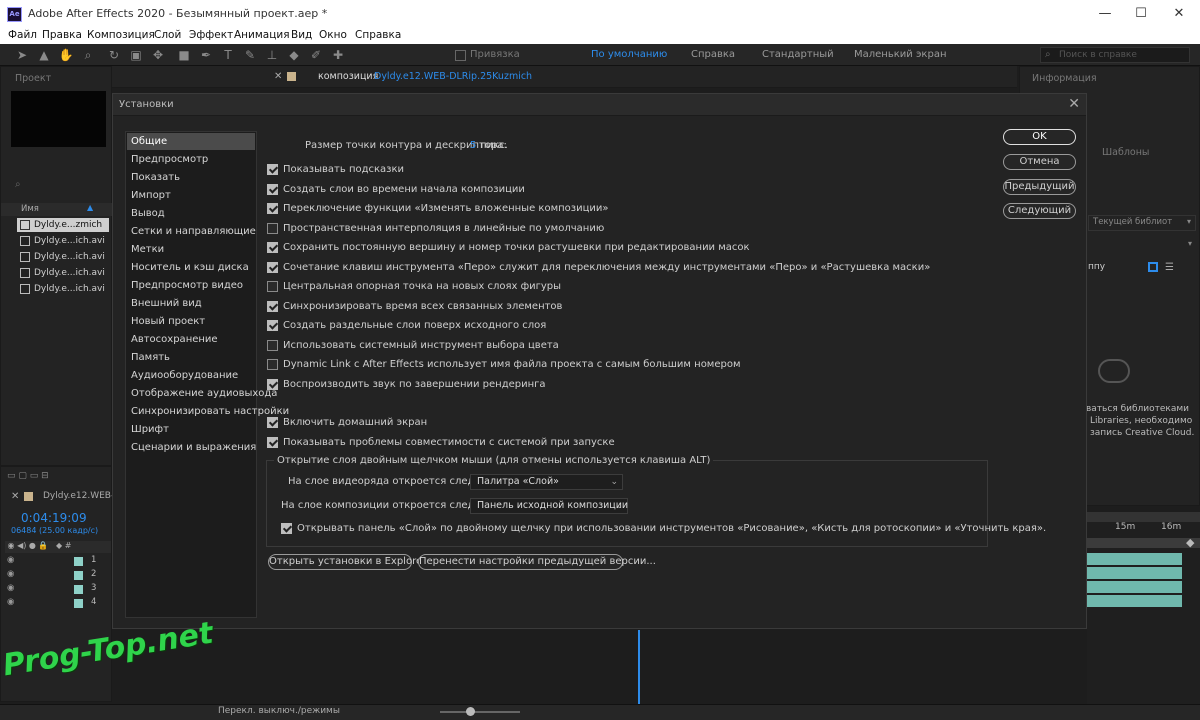 The width and height of the screenshot is (1200, 720). Describe the element at coordinates (639, 667) in the screenshot. I see `current-time-indicator` at that location.